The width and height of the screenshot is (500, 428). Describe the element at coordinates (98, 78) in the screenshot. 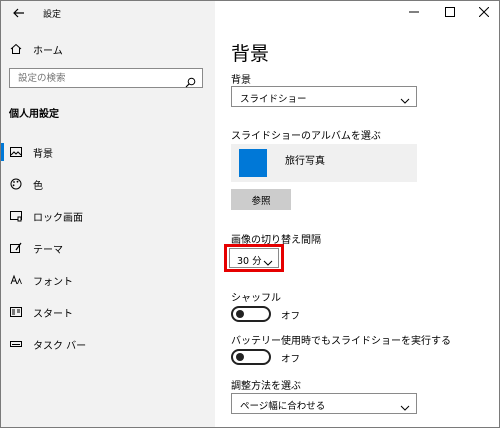

I see `search-input` at that location.